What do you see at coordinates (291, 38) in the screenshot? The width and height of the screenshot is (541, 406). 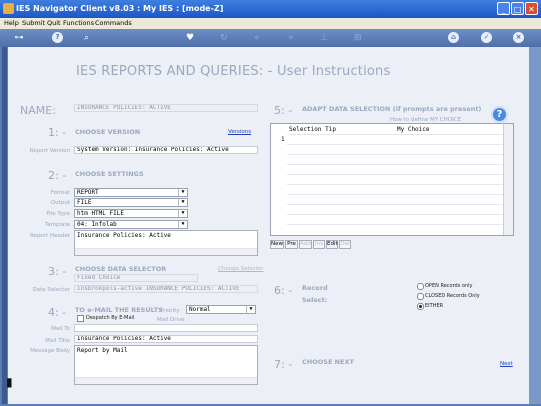 I see `forward-icon: »` at bounding box center [291, 38].